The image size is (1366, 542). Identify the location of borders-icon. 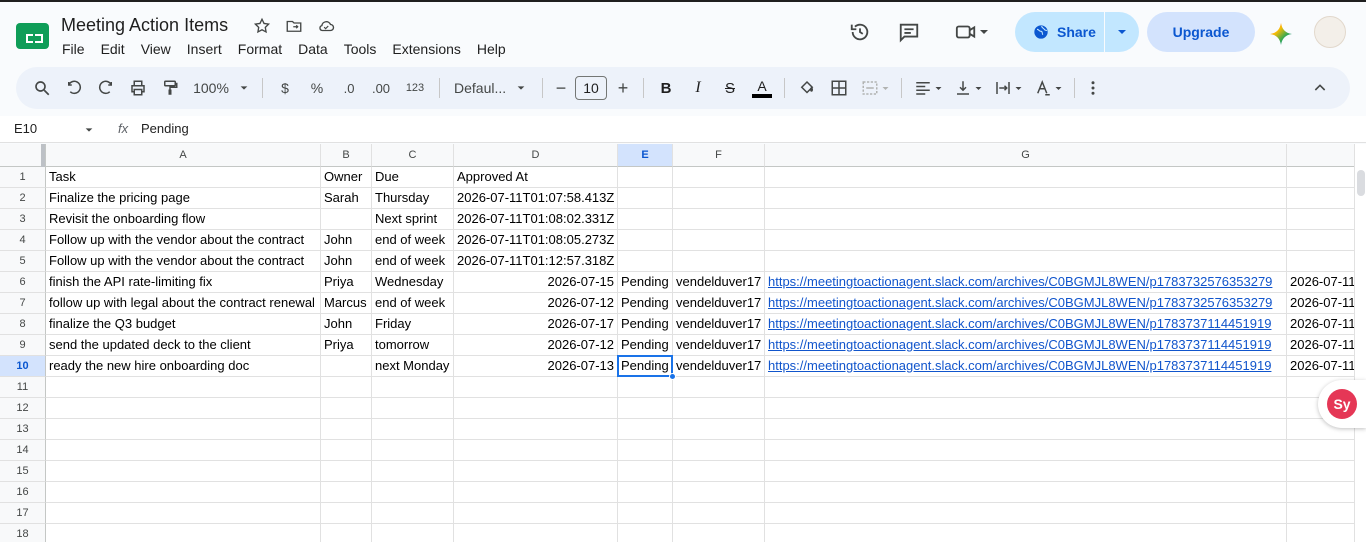
(839, 88).